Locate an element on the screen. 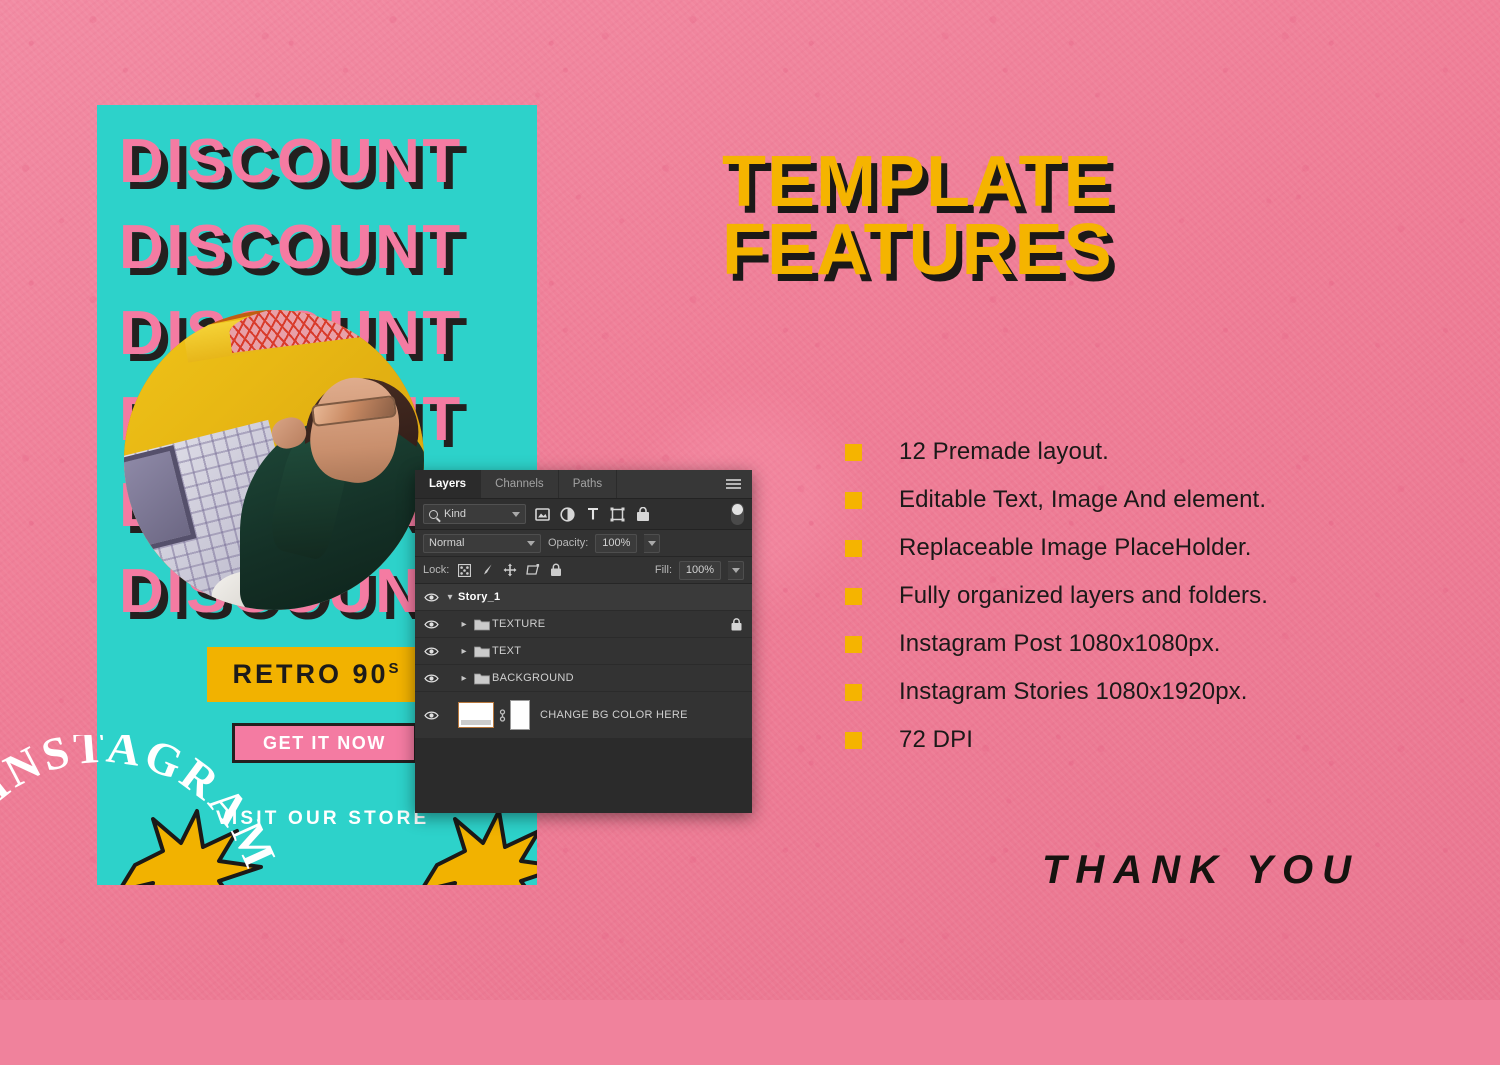 This screenshot has width=1500, height=1065. hamburger-menu-icon is located at coordinates (733, 484).